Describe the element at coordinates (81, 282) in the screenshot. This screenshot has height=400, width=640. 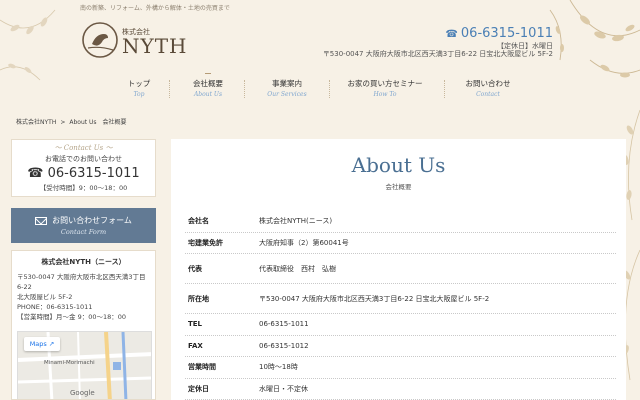
I see `company-address-line1: 〒530-0047 大阪府大阪市北区西天満3丁目6-22` at that location.